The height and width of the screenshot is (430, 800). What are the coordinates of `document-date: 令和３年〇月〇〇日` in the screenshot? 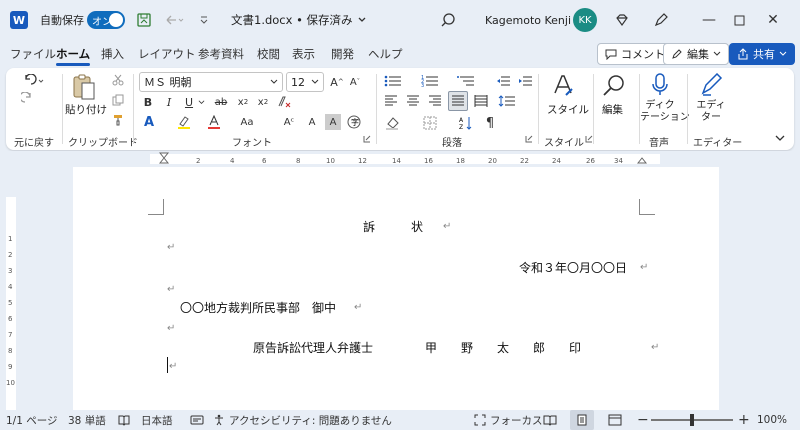 It's located at (573, 267).